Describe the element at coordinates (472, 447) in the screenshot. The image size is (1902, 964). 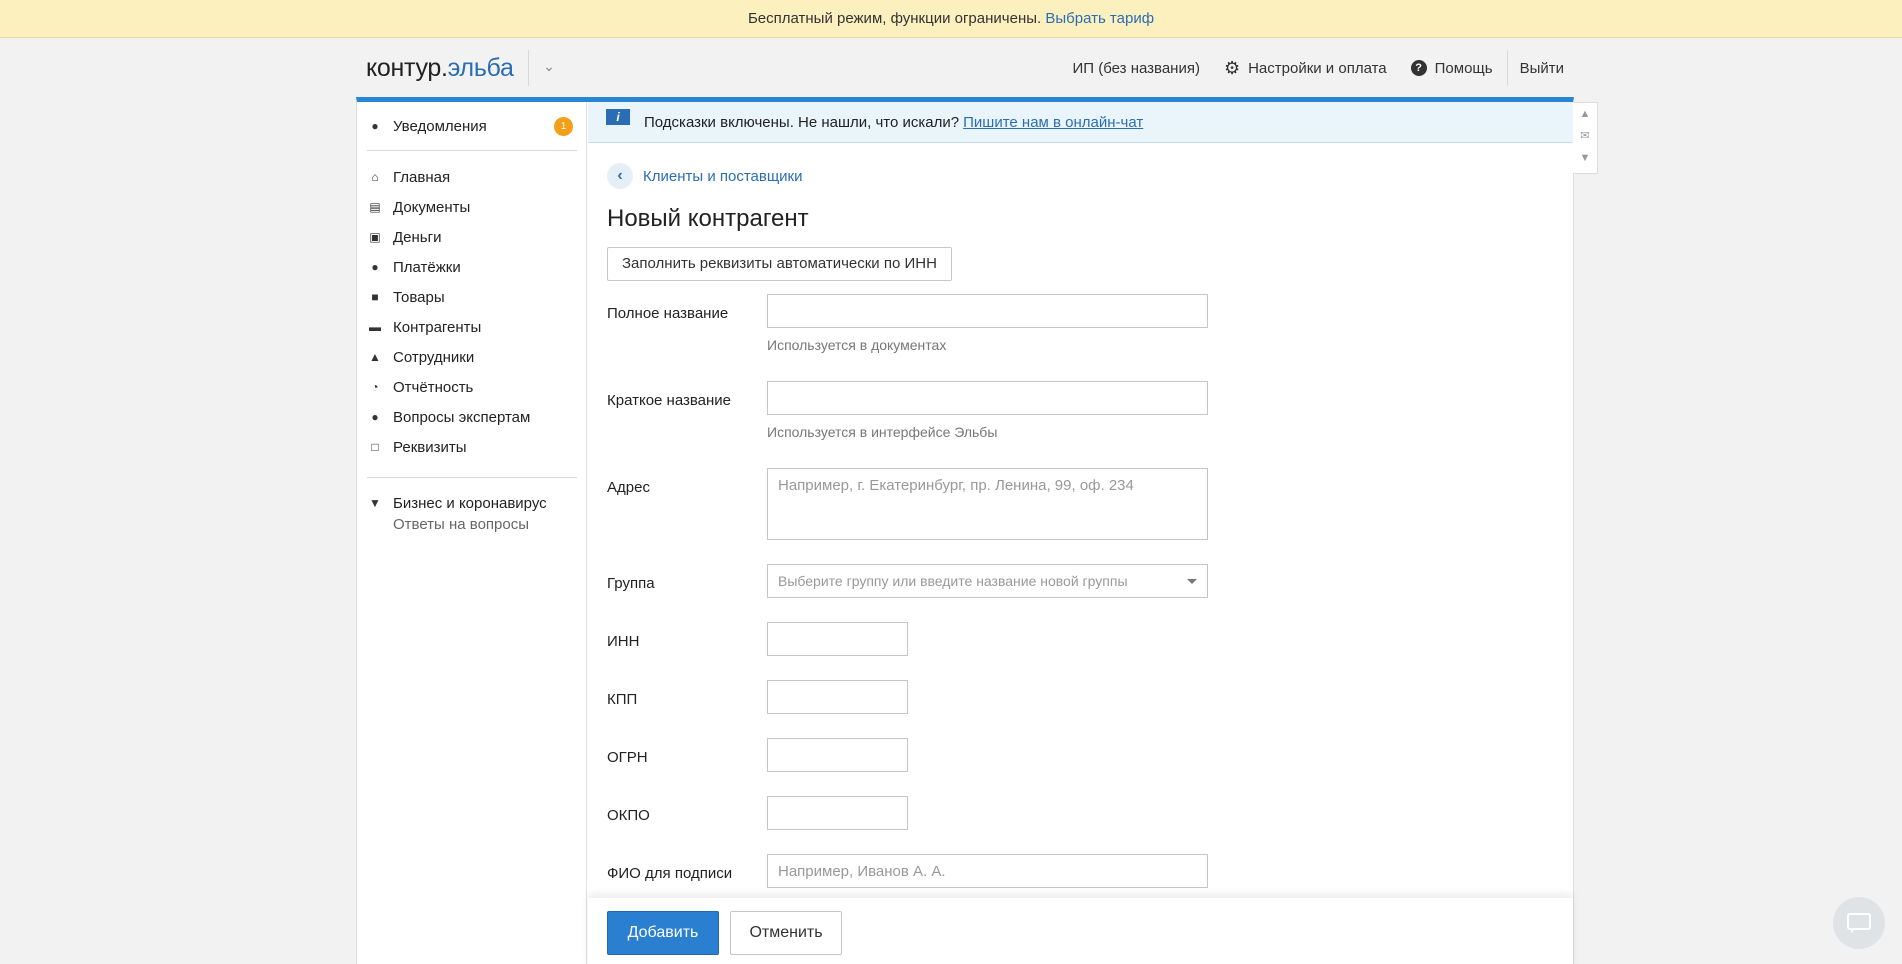
I see `sidebar-item-requisites: □ Реквизиты` at that location.